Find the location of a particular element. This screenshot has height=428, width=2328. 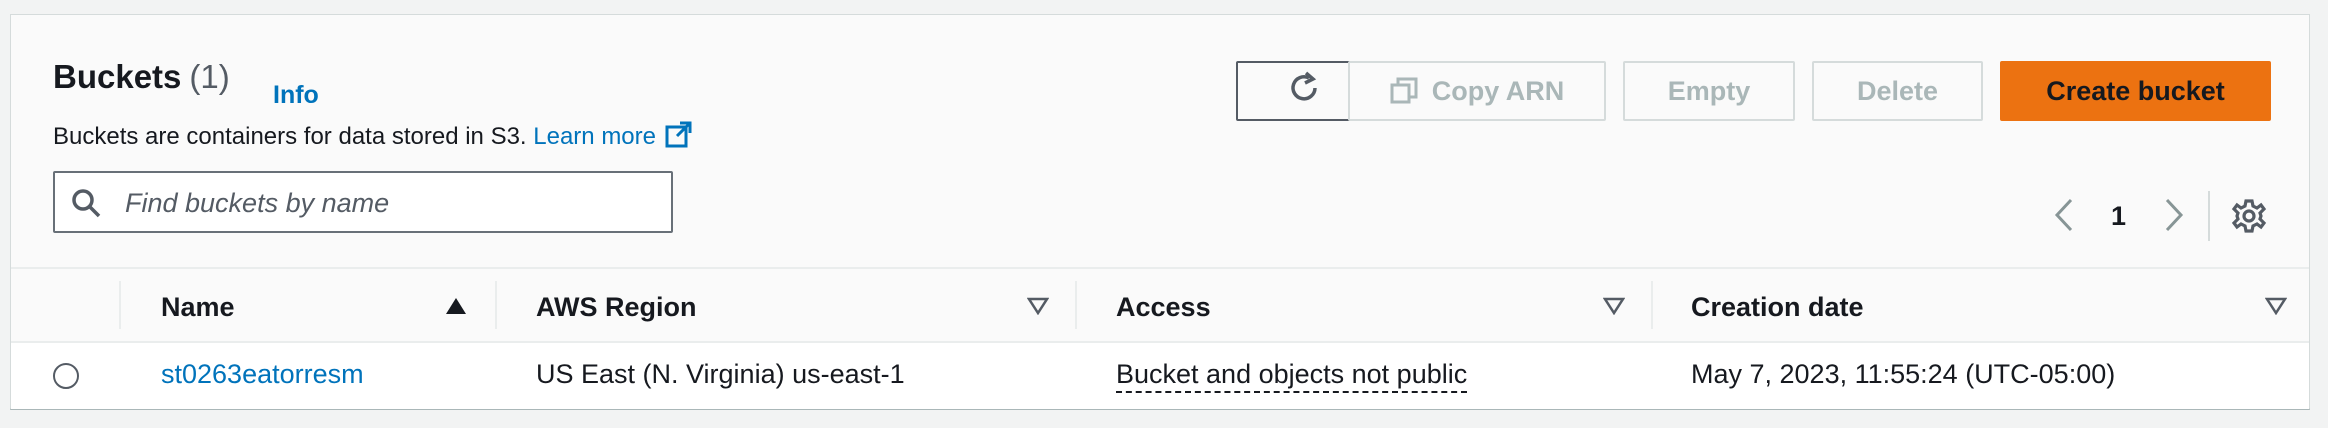

sort-ascending-icon is located at coordinates (456, 308).